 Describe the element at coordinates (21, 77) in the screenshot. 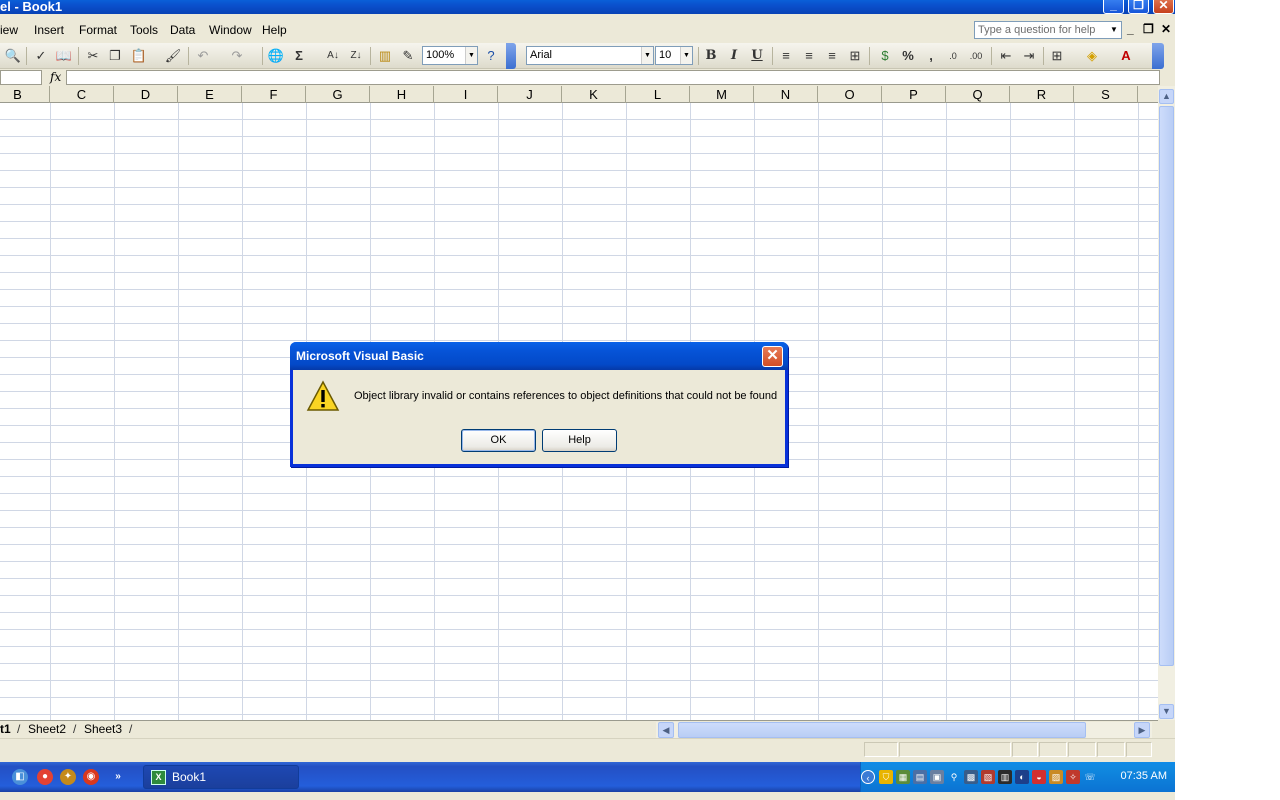

I see `name-box` at that location.